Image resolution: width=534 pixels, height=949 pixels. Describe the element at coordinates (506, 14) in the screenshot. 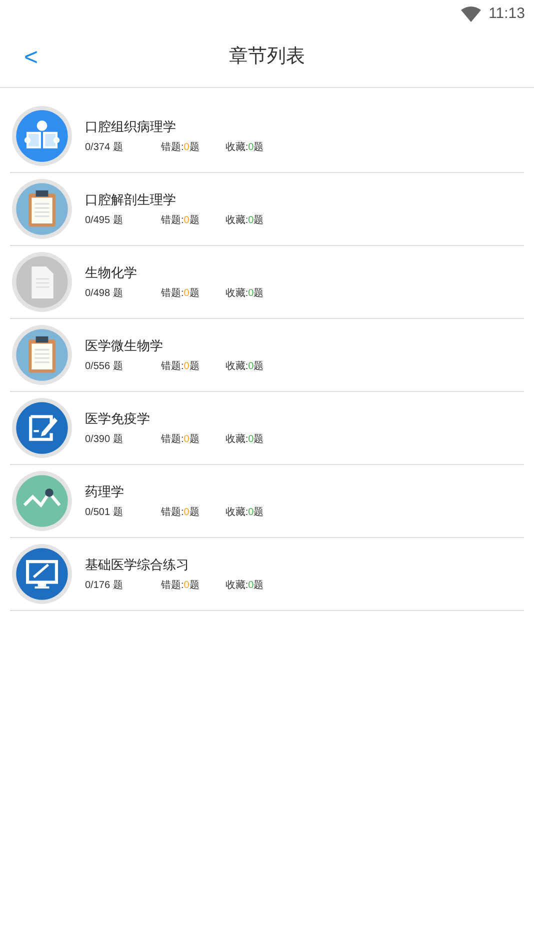

I see `status-time: 11:13` at that location.